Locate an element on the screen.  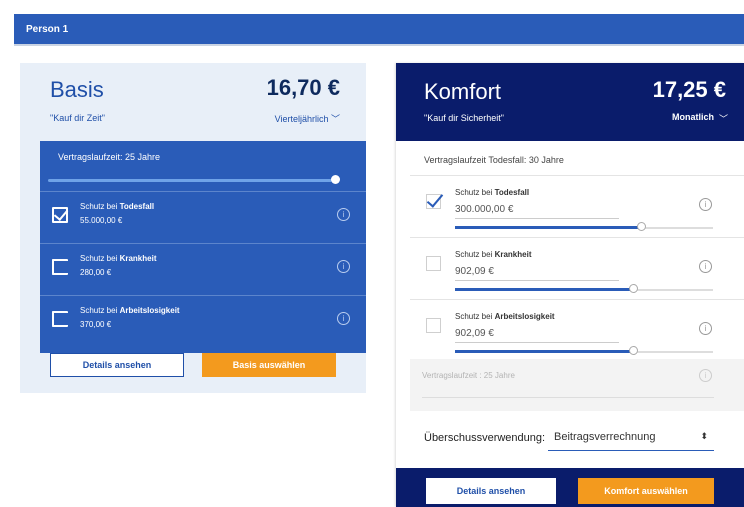
komfort-title: Komfort is located at coordinates (463, 91).